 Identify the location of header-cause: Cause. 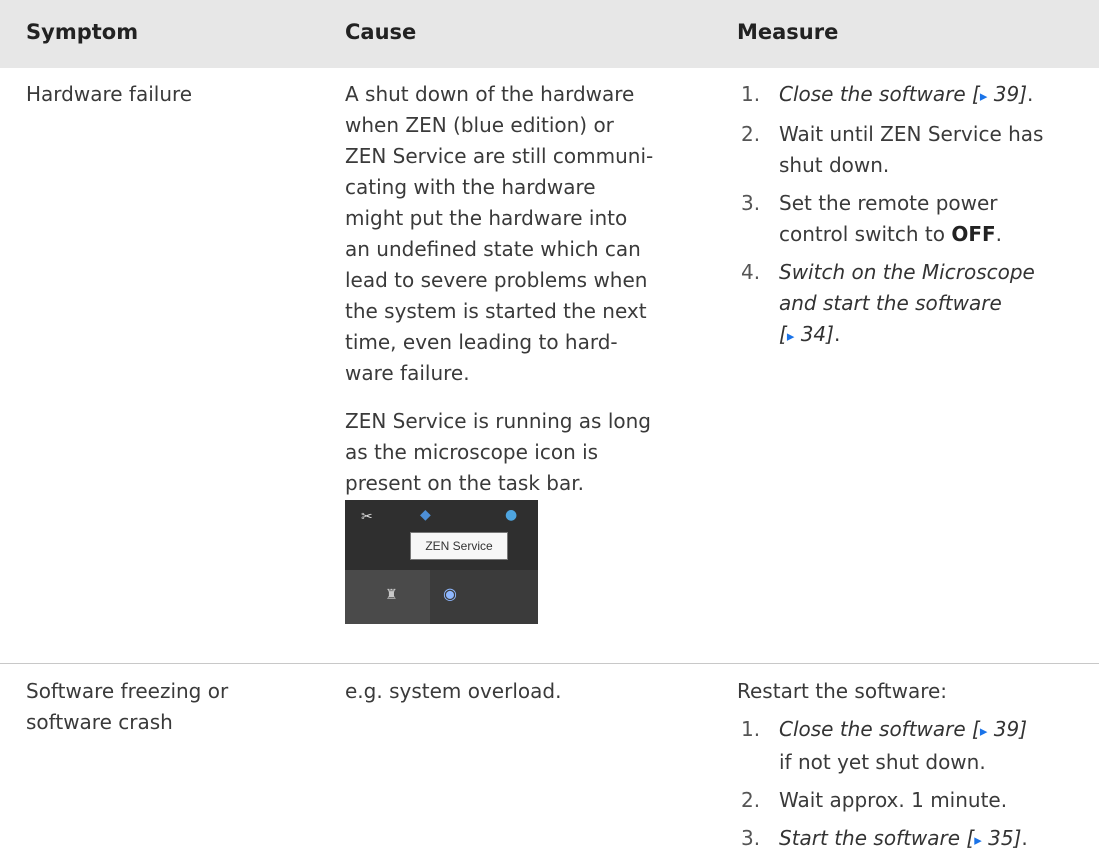
(381, 32).